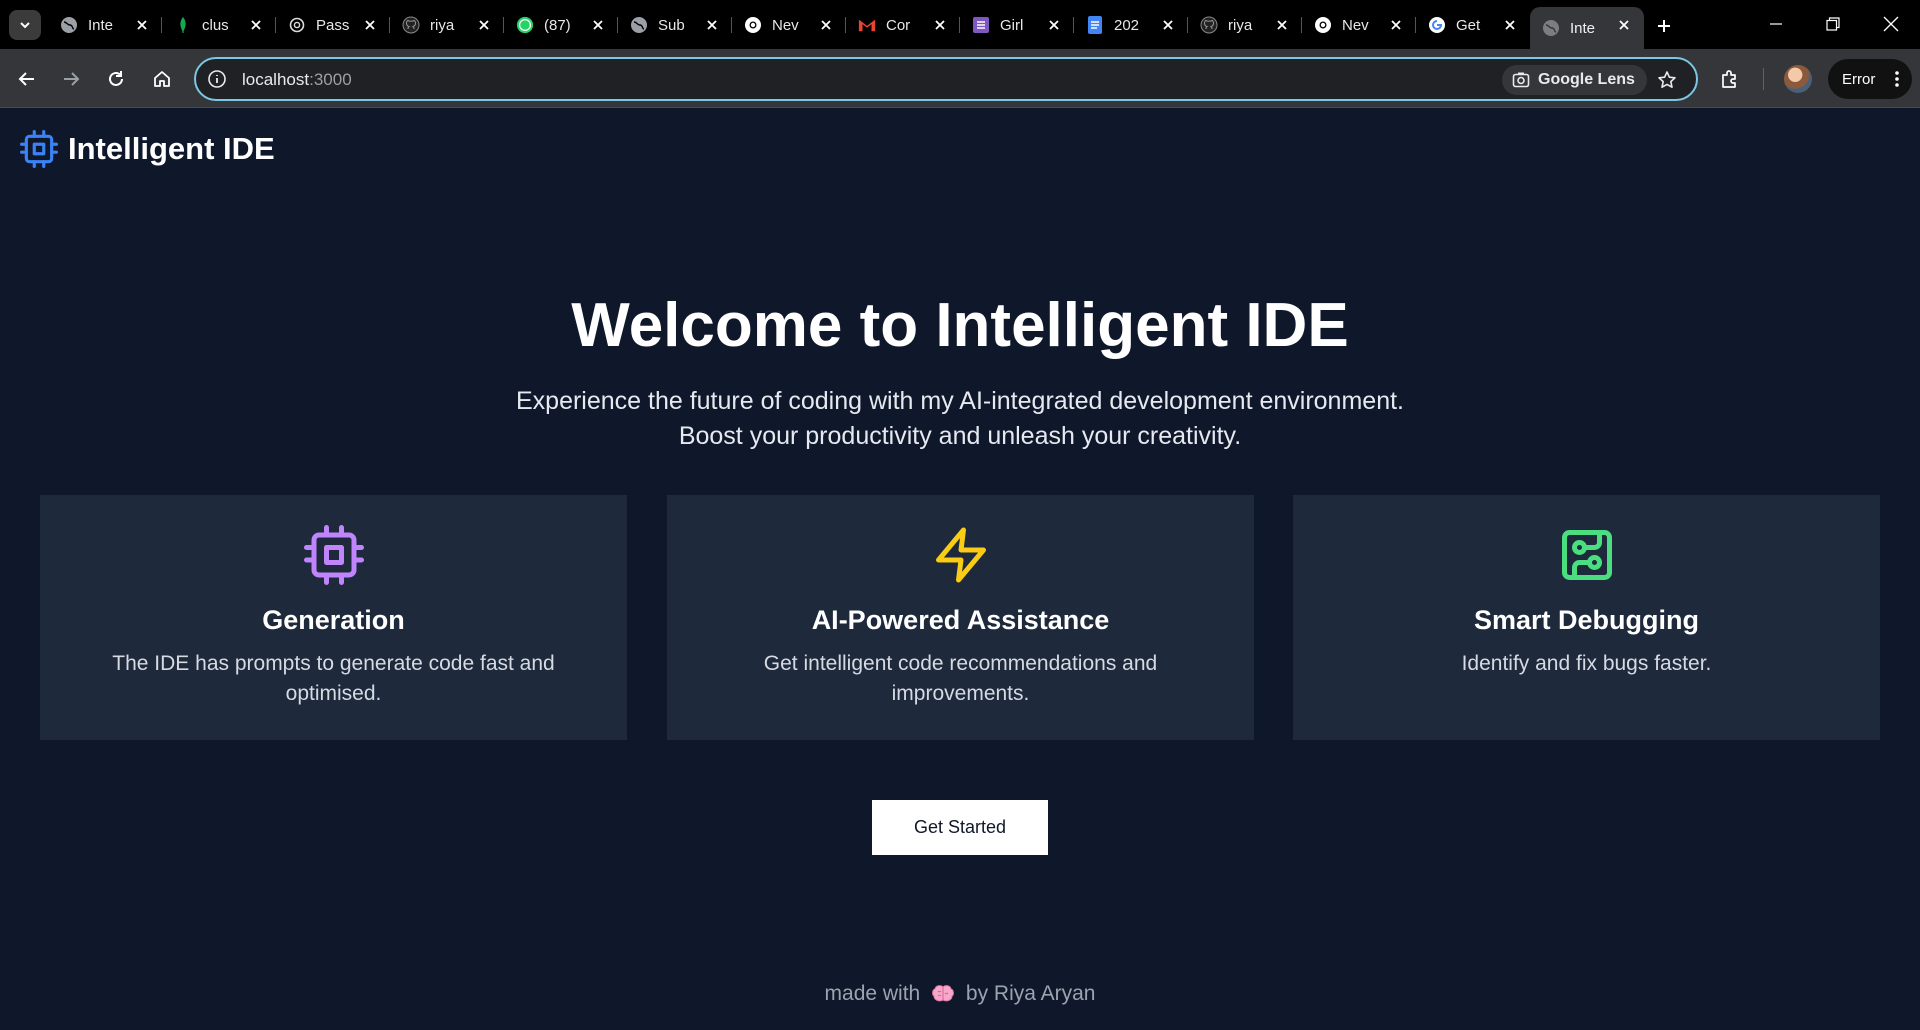 This screenshot has width=1920, height=1030. What do you see at coordinates (105, 25) in the screenshot?
I see `browser-tab: Inte` at bounding box center [105, 25].